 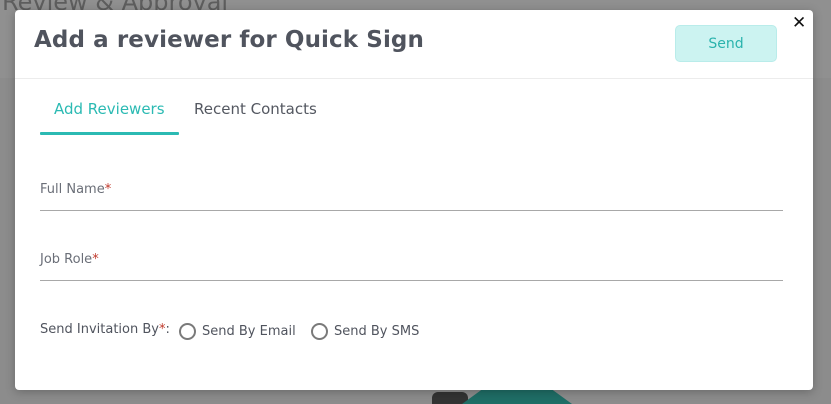 I want to click on send-by-email-label: Send By Email, so click(x=249, y=331).